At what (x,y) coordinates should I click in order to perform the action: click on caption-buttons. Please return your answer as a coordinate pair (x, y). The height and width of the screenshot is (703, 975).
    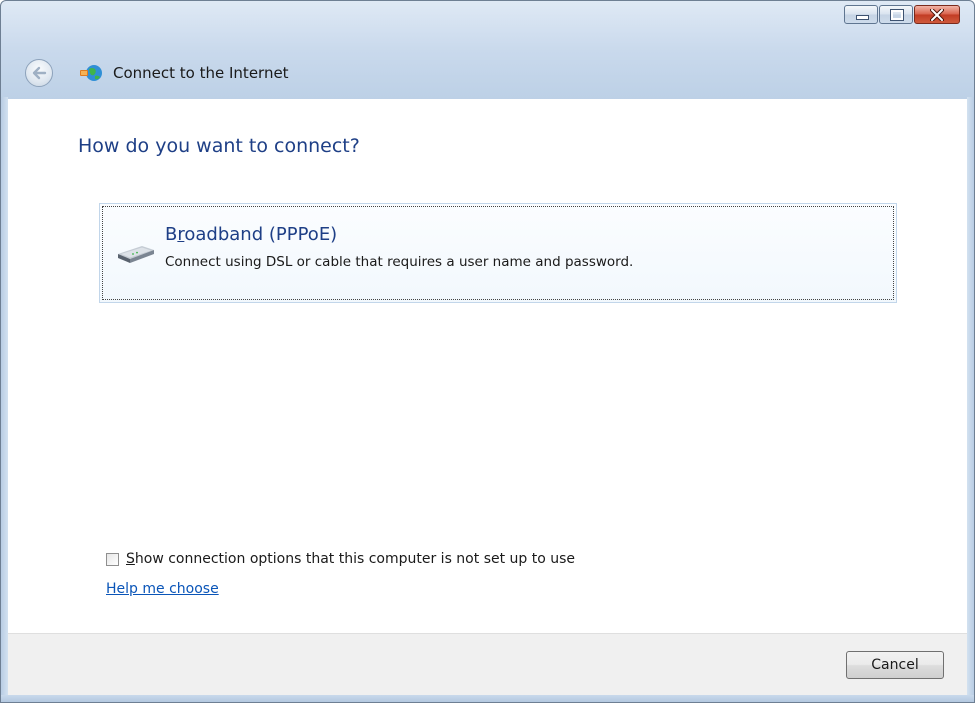
    Looking at the image, I should click on (902, 15).